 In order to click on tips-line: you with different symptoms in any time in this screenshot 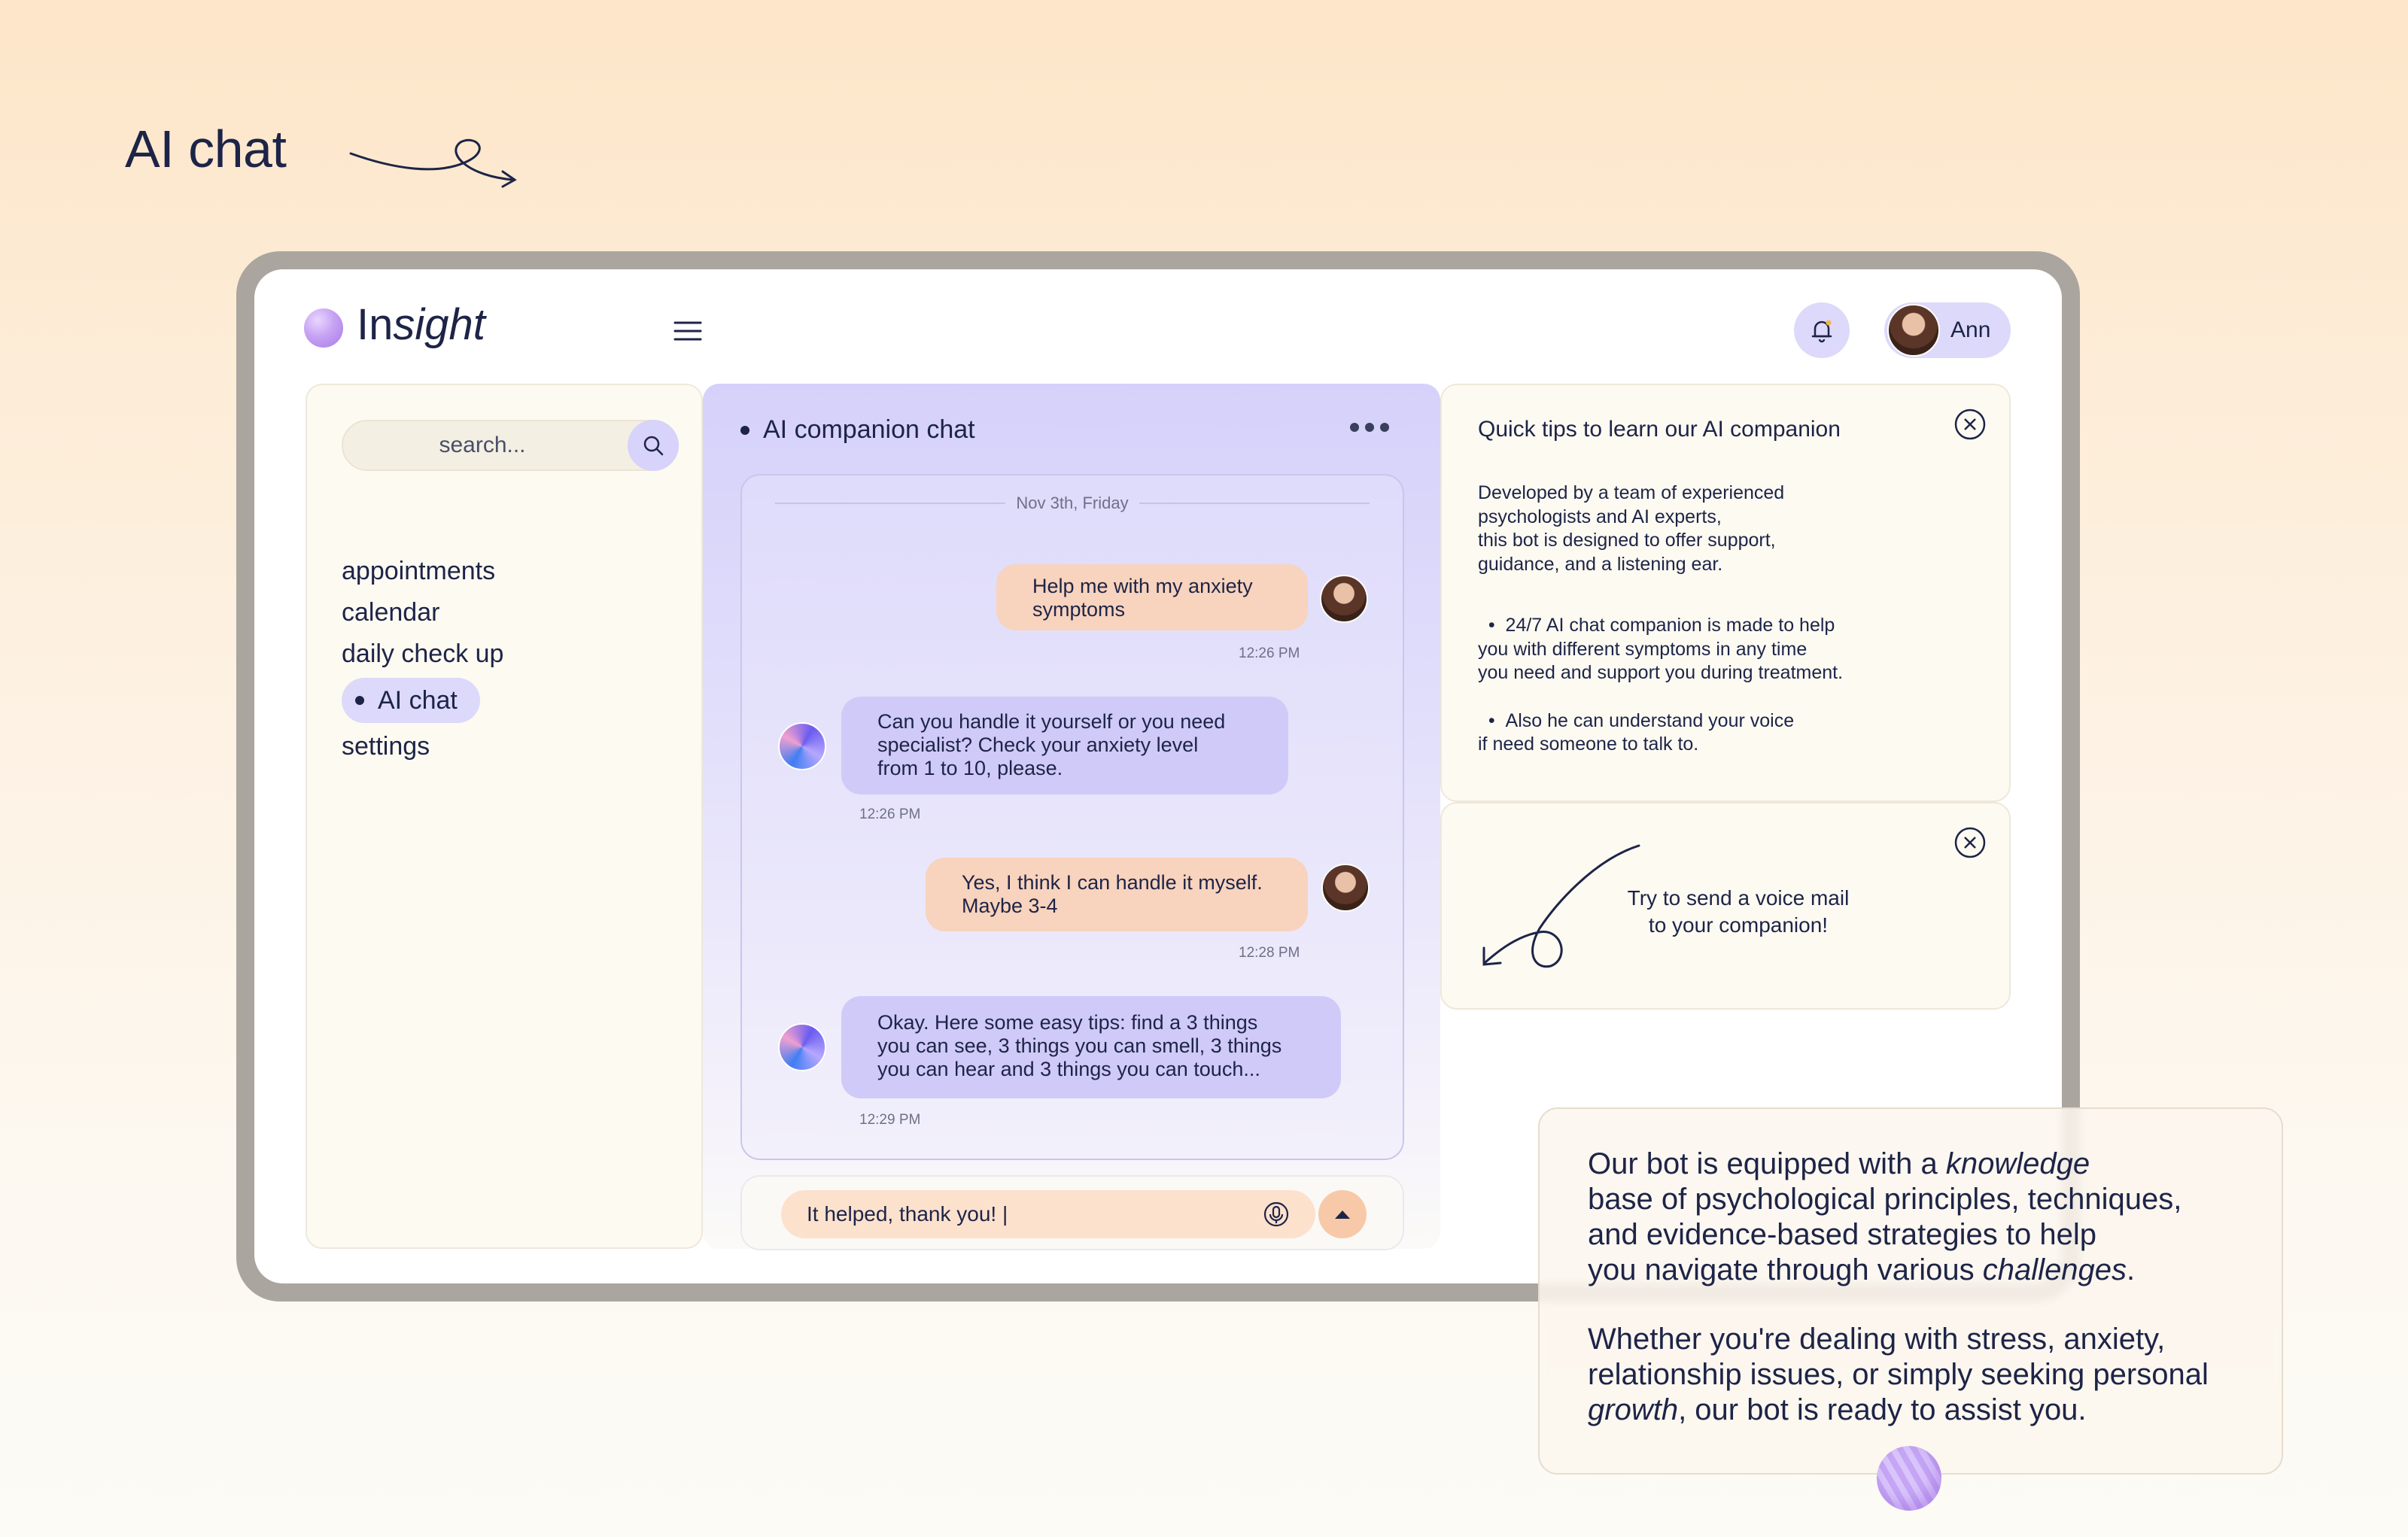, I will do `click(1643, 649)`.